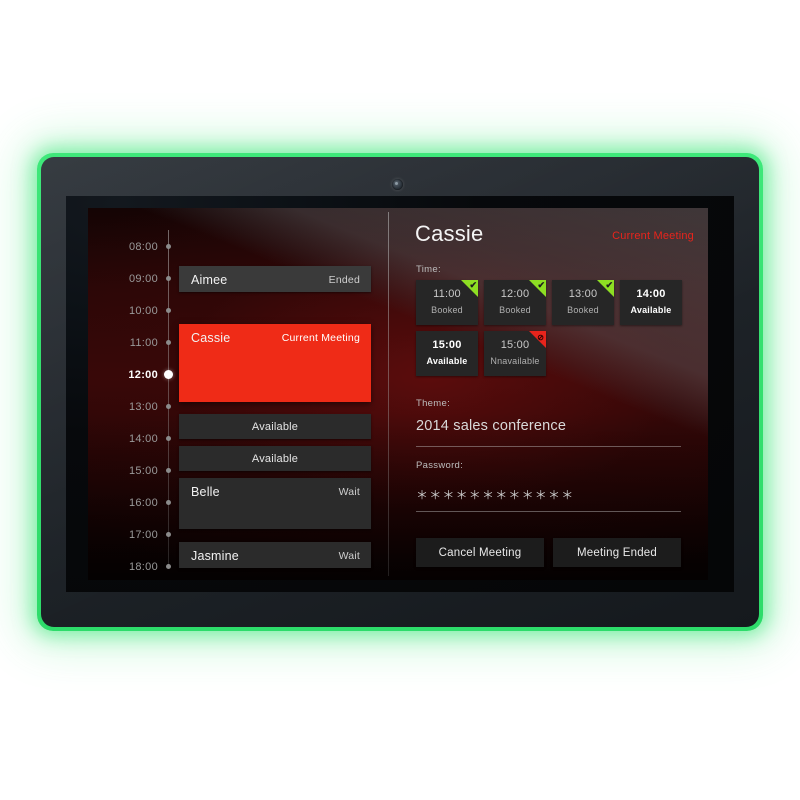  Describe the element at coordinates (344, 280) in the screenshot. I see `event-status: Ended` at that location.